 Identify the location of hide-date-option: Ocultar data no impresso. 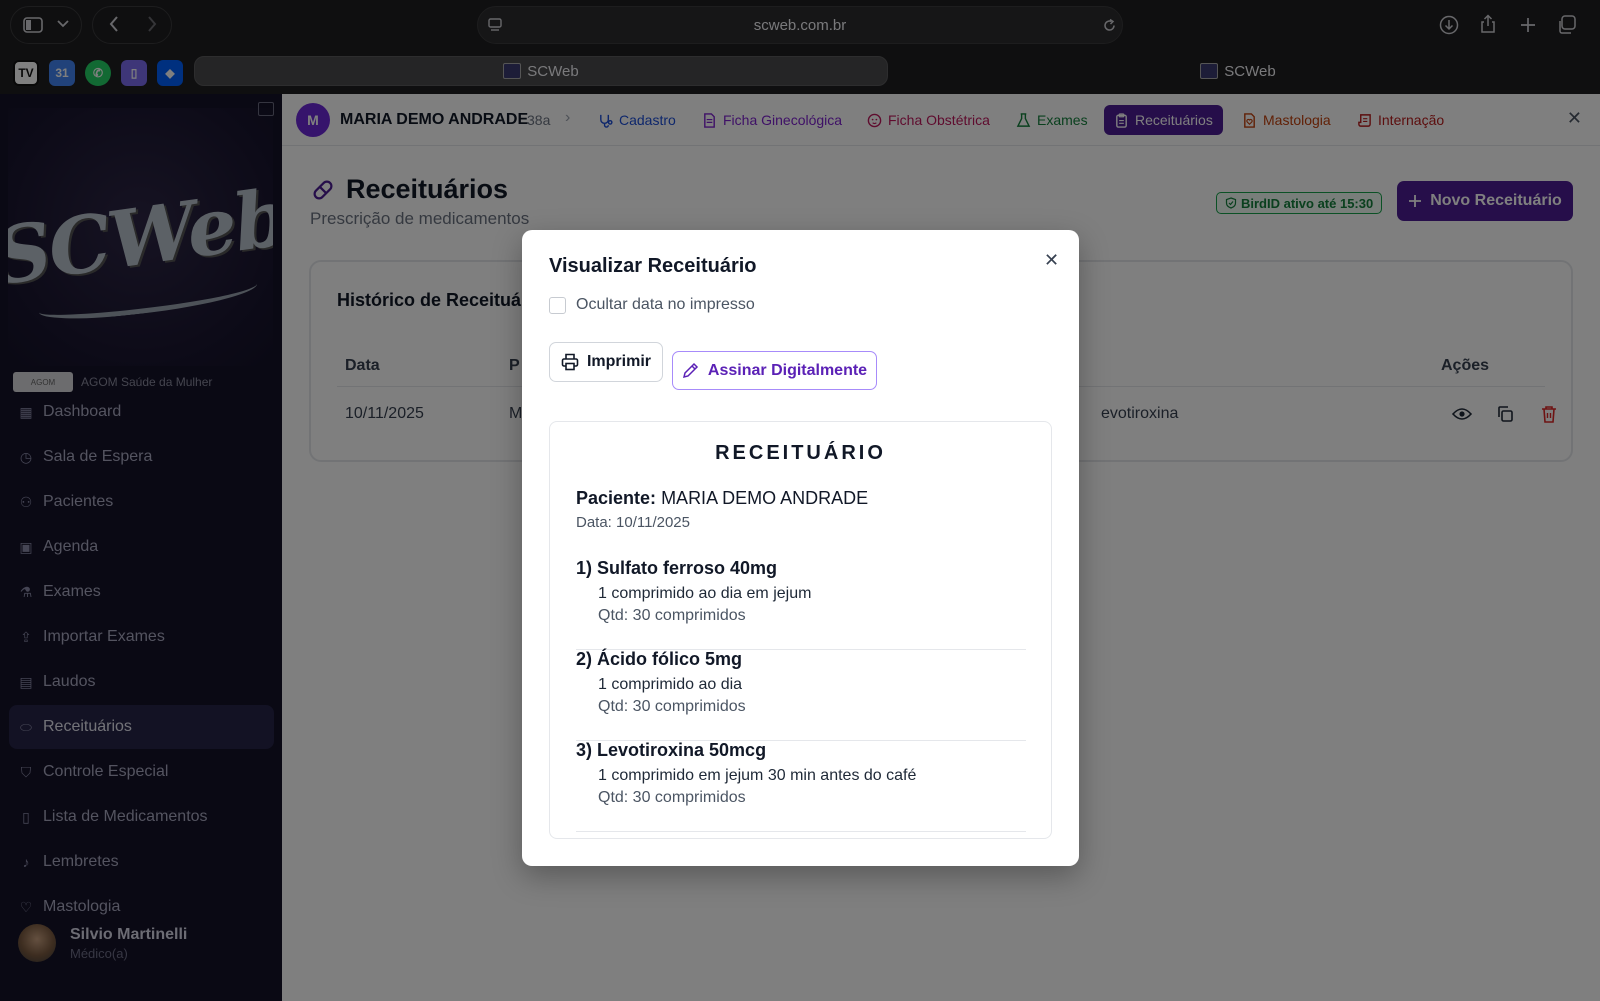
(652, 305).